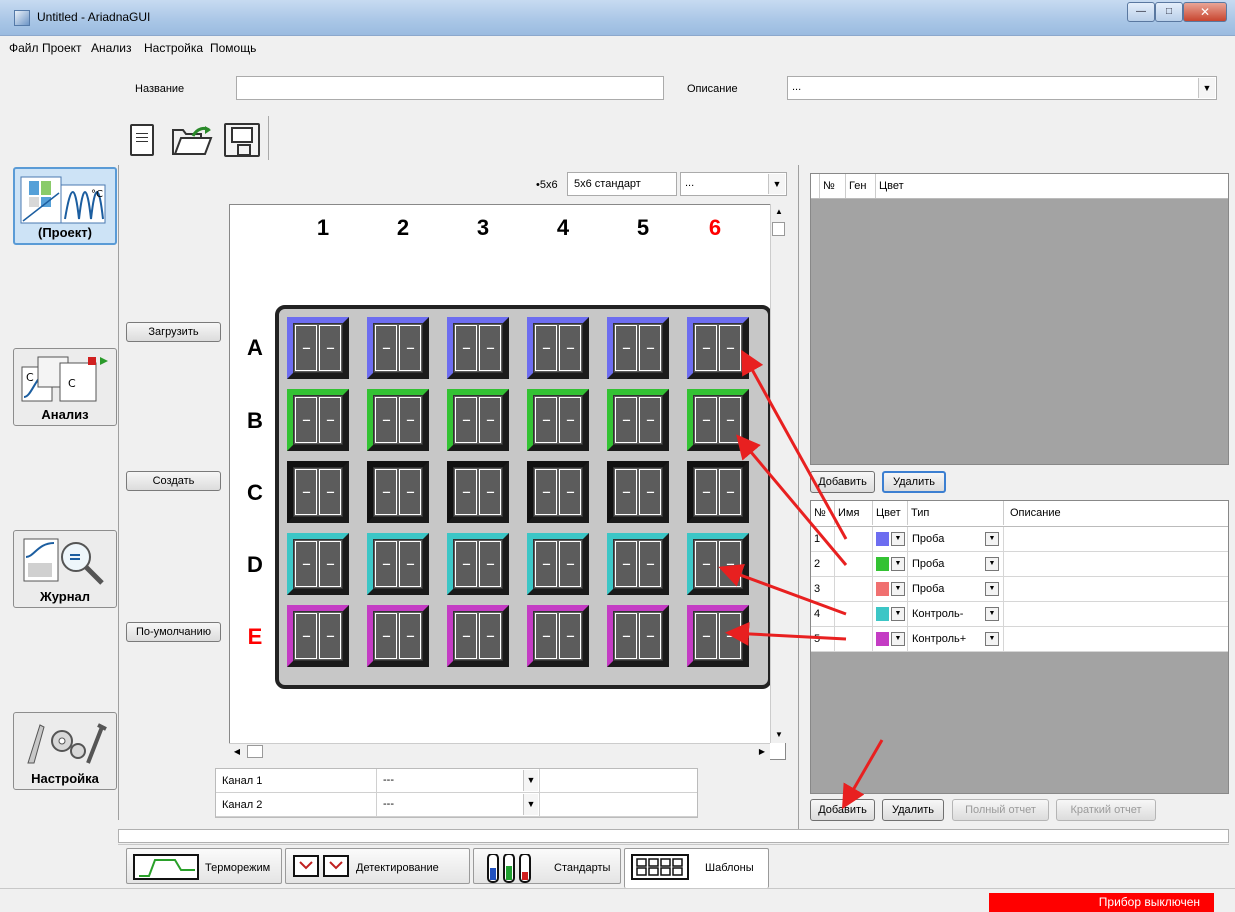 Image resolution: width=1235 pixels, height=912 pixels. I want to click on close-icon: ✕, so click(1205, 12).